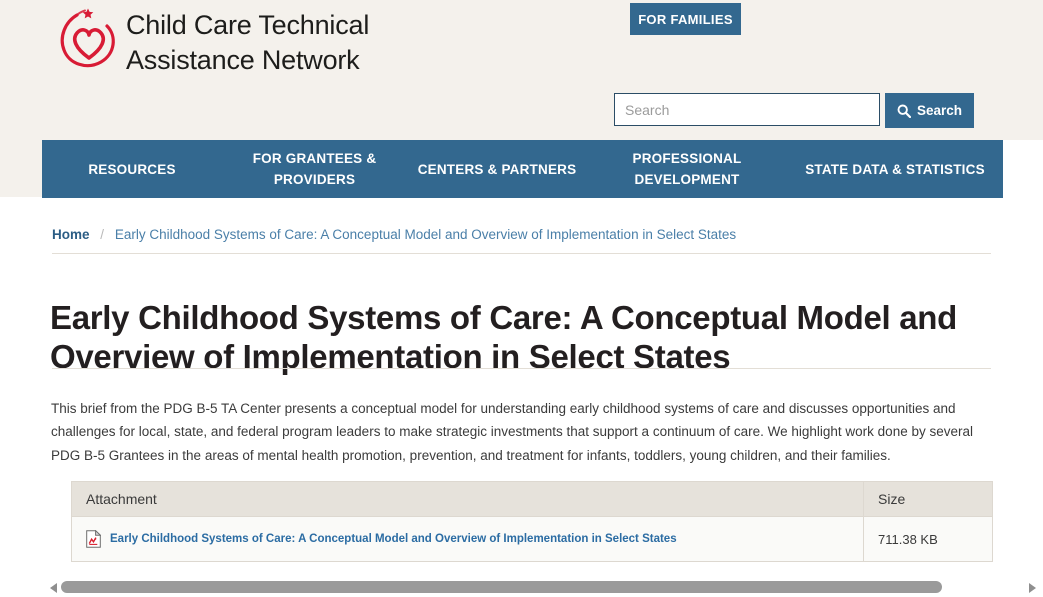 This screenshot has height=597, width=1043. I want to click on chevron-left-icon, so click(53, 587).